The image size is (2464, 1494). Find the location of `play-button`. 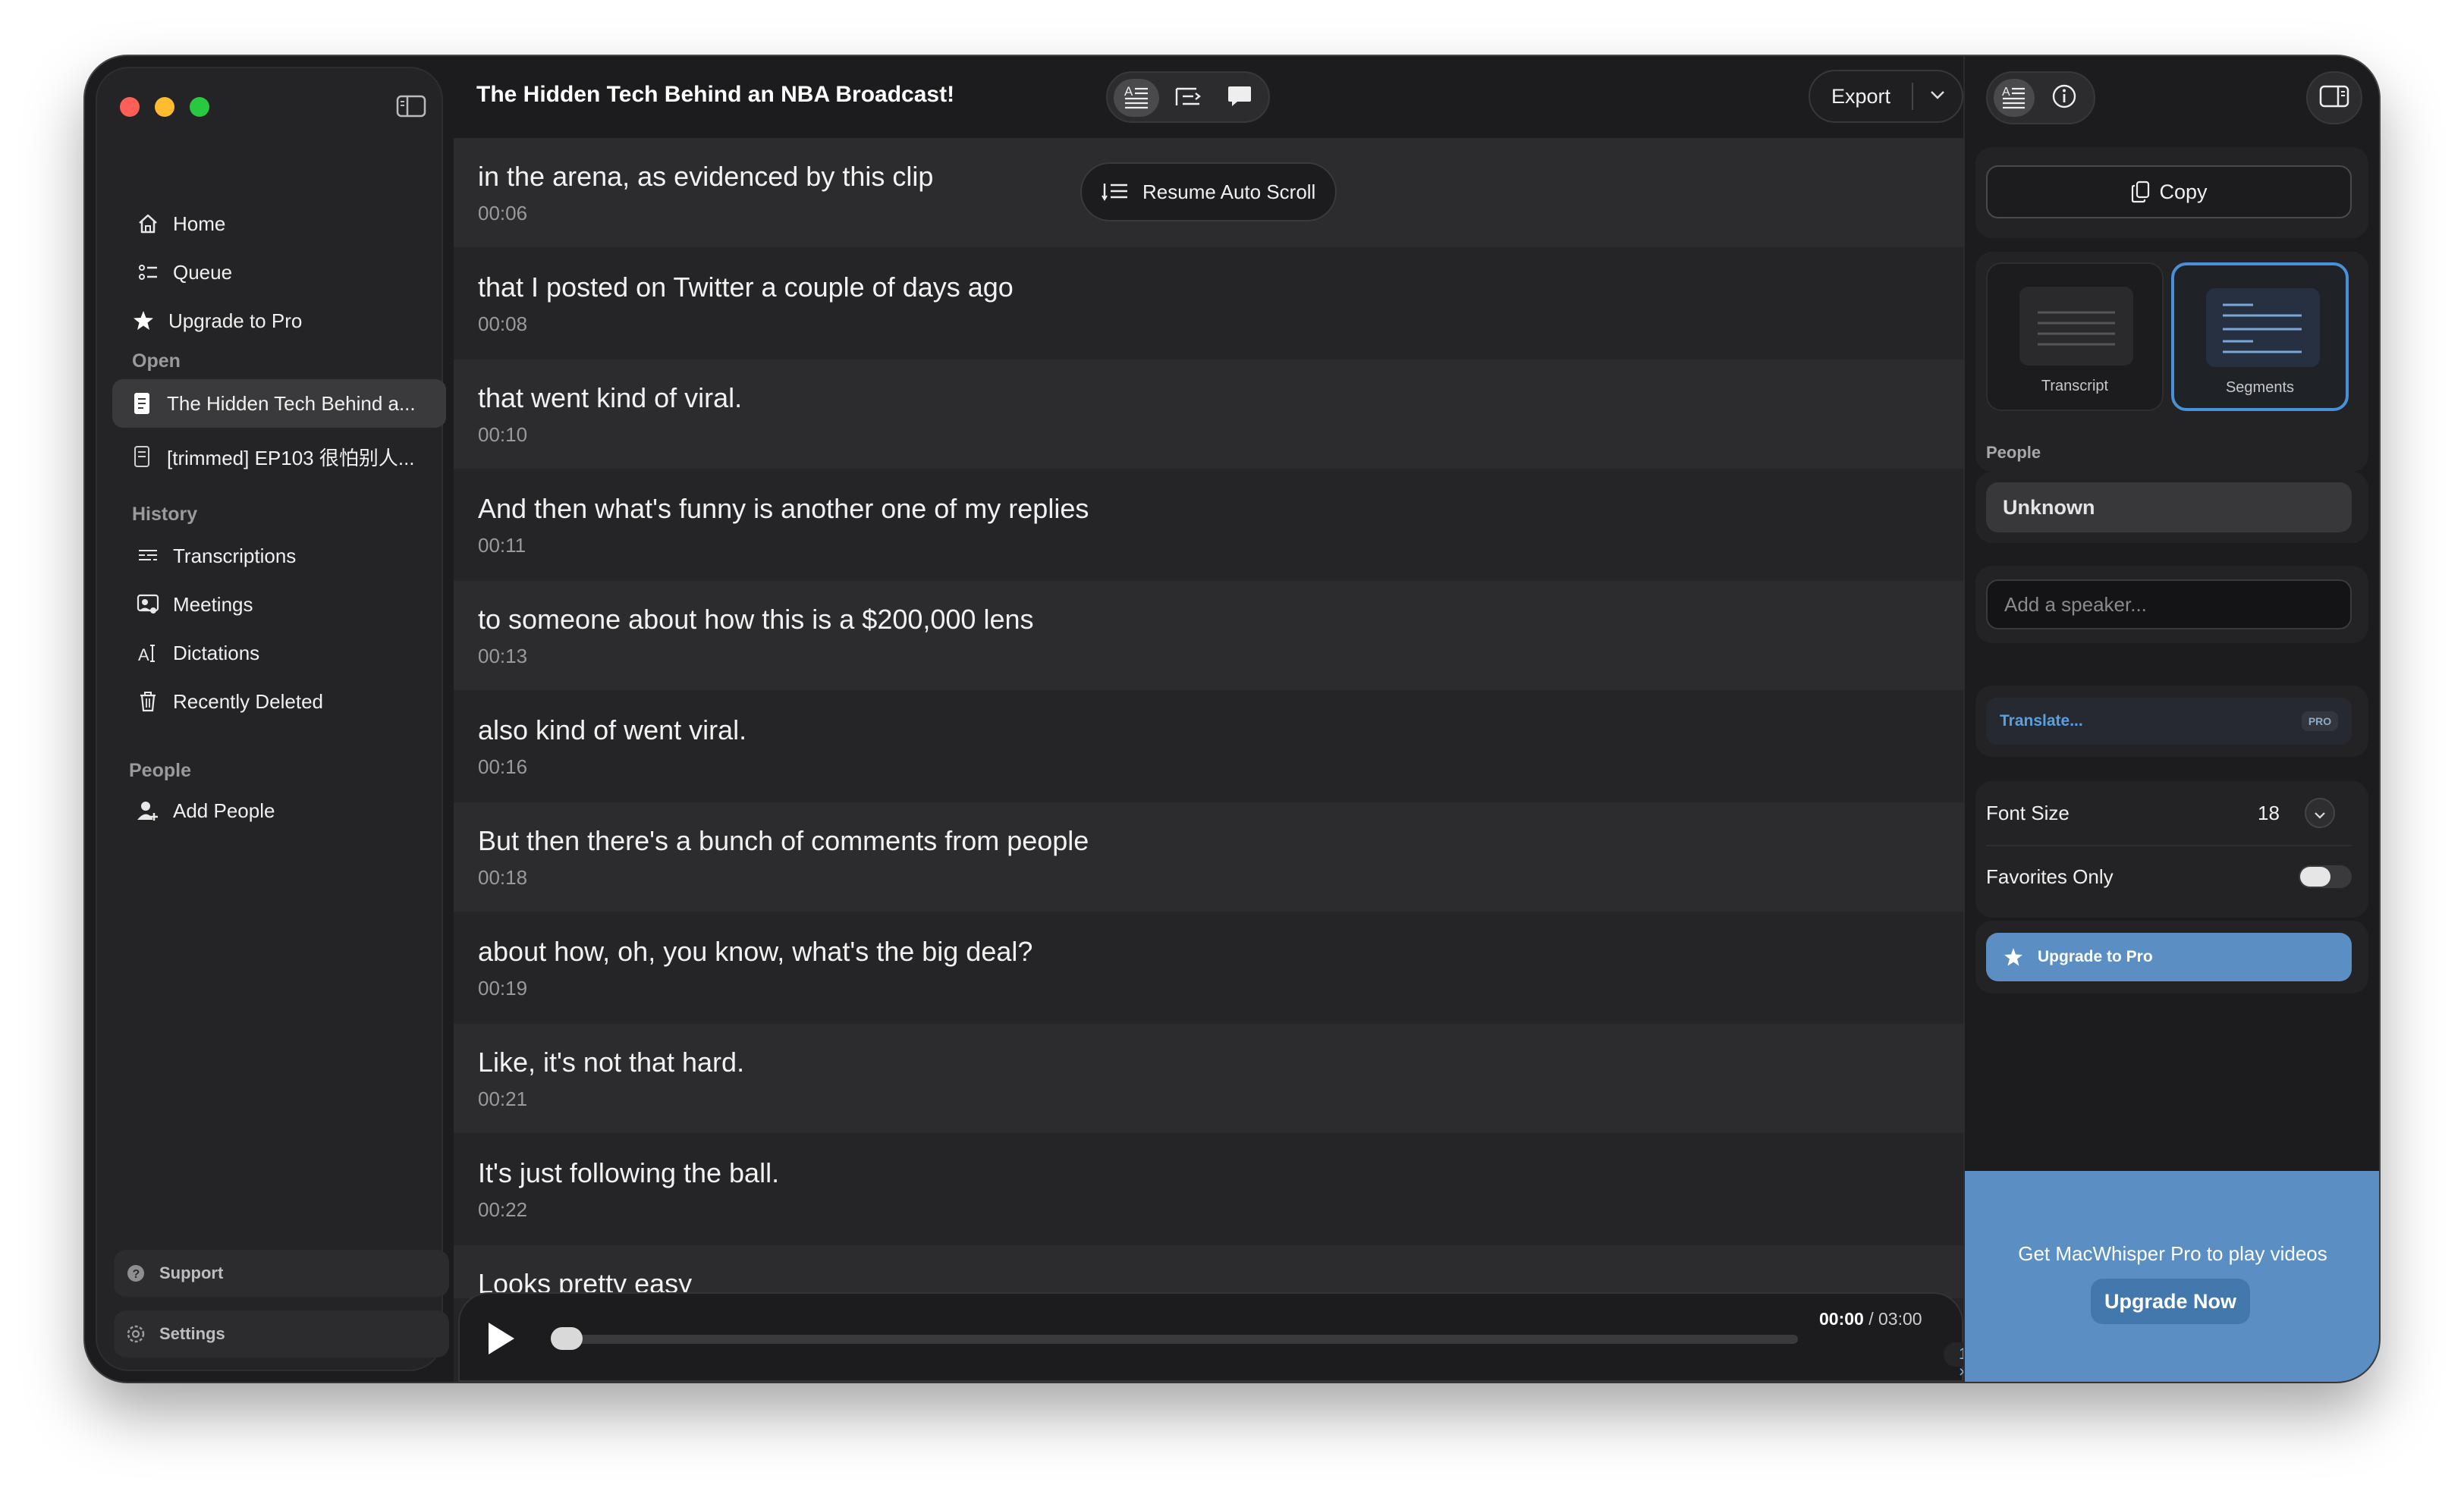

play-button is located at coordinates (500, 1338).